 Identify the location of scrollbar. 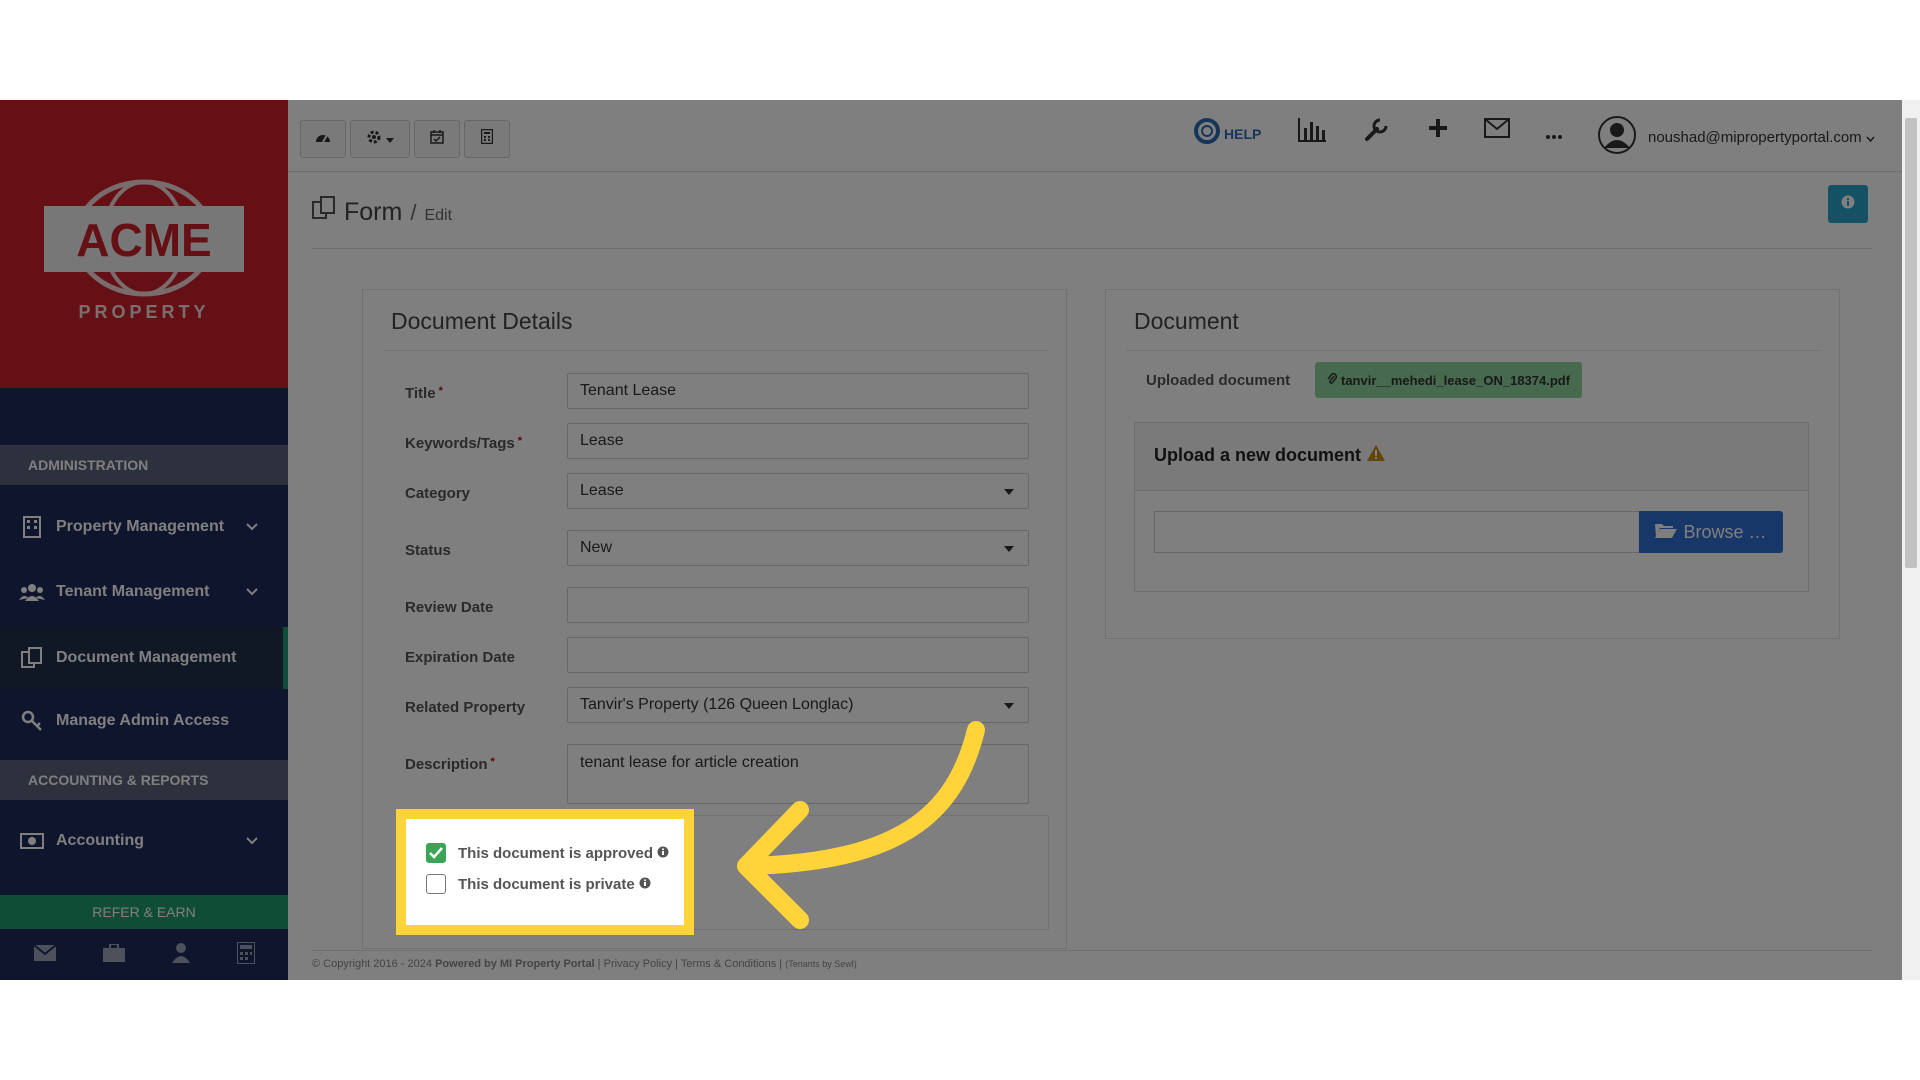
(1911, 540).